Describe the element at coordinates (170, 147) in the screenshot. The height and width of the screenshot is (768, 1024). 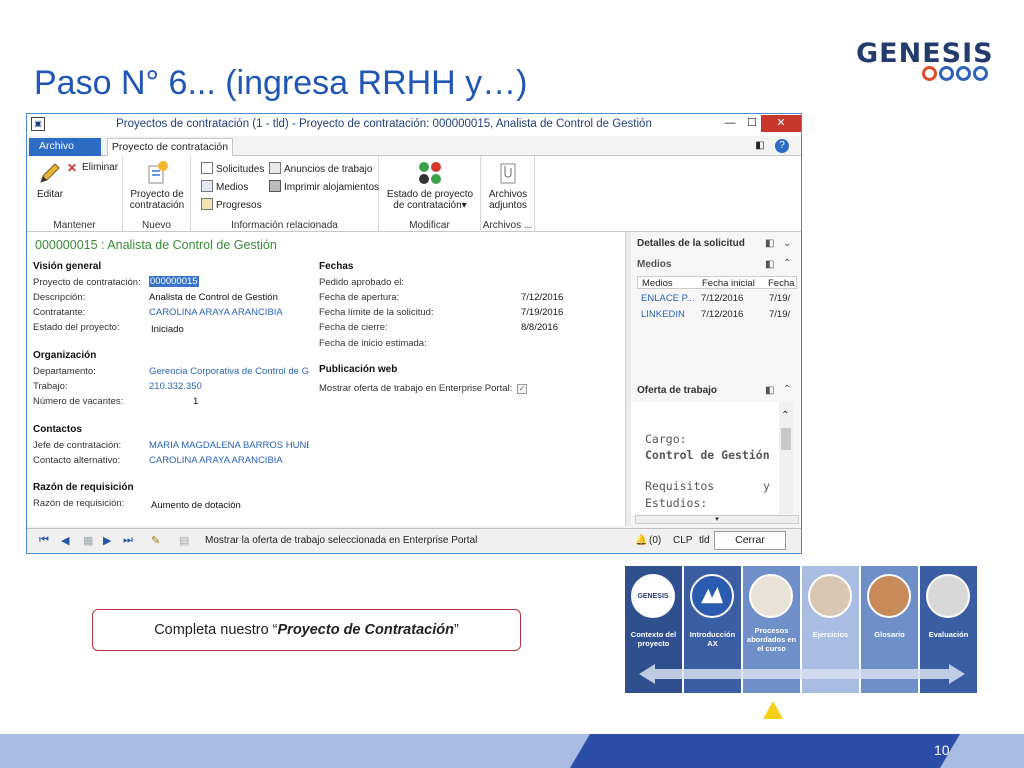
I see `tab-proyecto-contratacion: Proyecto de contratación` at that location.